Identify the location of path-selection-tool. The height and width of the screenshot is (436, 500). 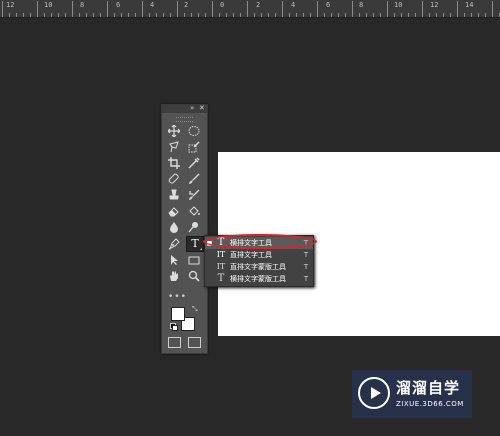
(174, 259).